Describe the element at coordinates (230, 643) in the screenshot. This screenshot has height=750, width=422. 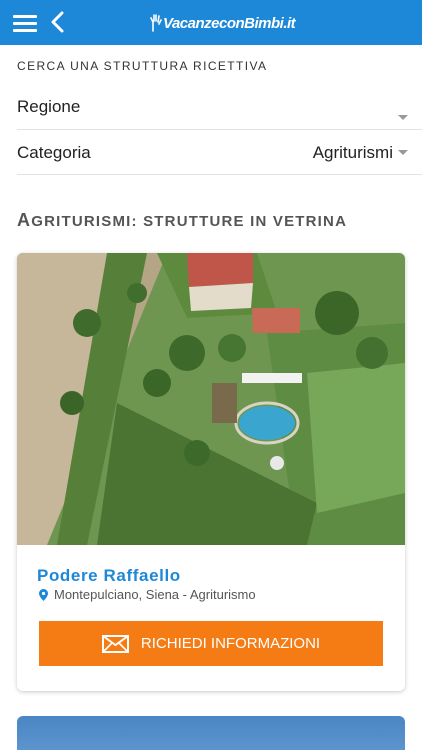
I see `request-info-label: RICHIEDI INFORMAZIONI` at that location.